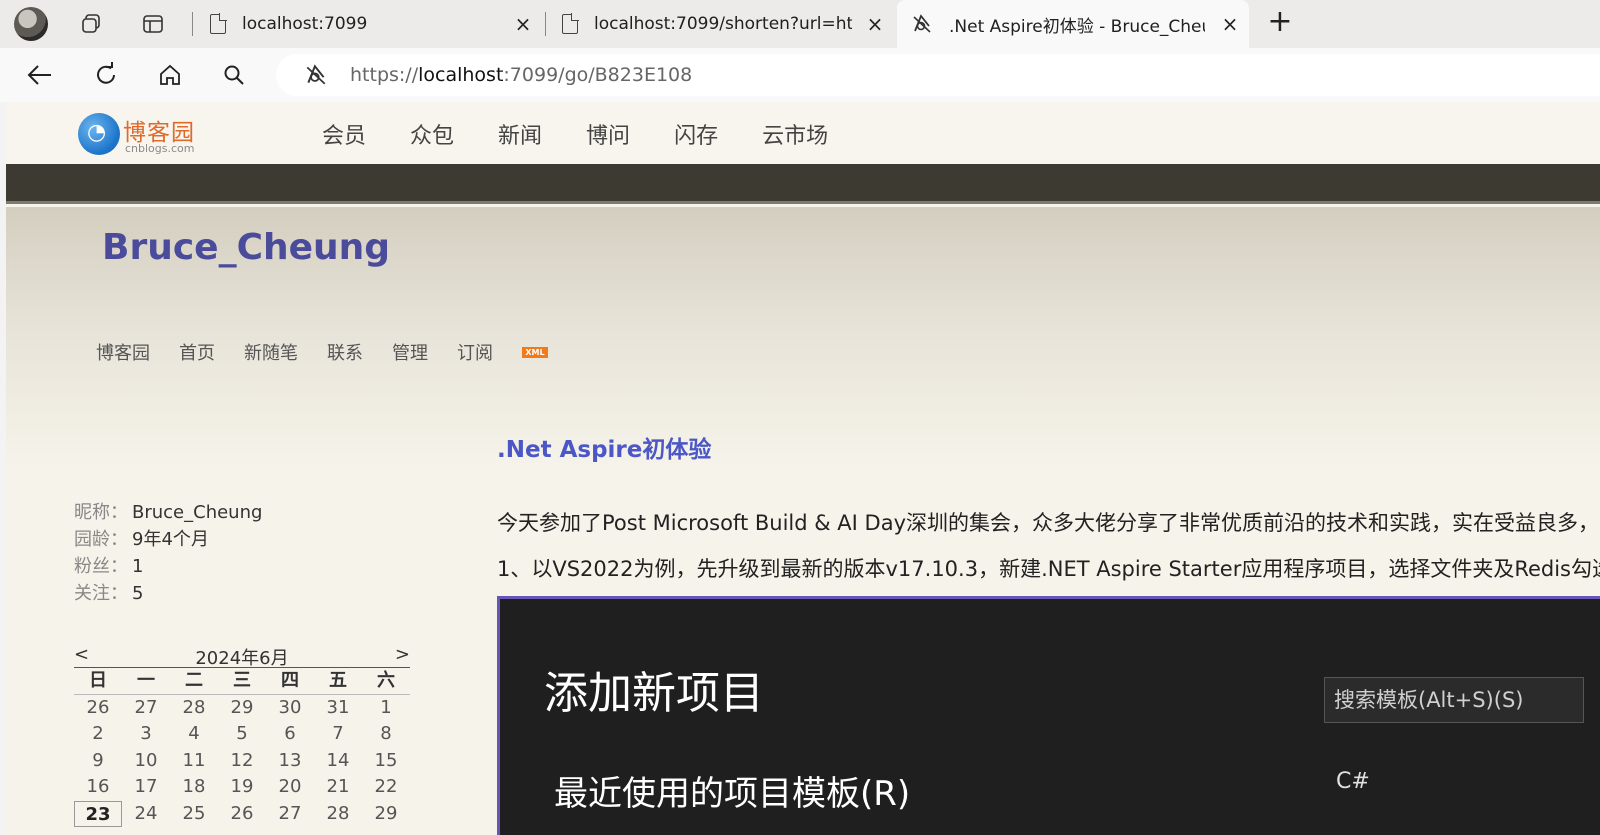 The width and height of the screenshot is (1600, 835). I want to click on url-path: :7099/go/B823E108, so click(598, 75).